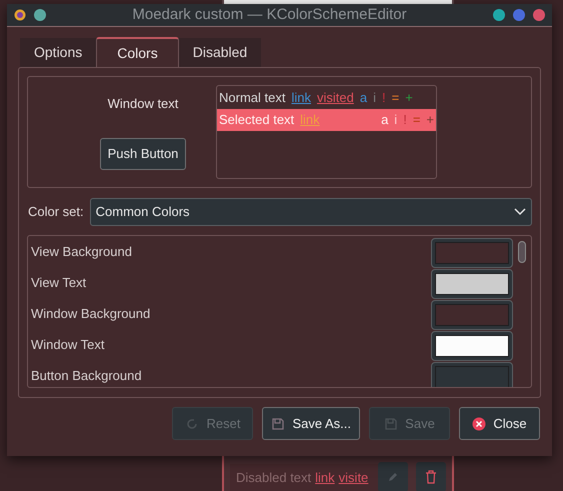 This screenshot has width=563, height=491. I want to click on dialog-button: Close, so click(499, 423).